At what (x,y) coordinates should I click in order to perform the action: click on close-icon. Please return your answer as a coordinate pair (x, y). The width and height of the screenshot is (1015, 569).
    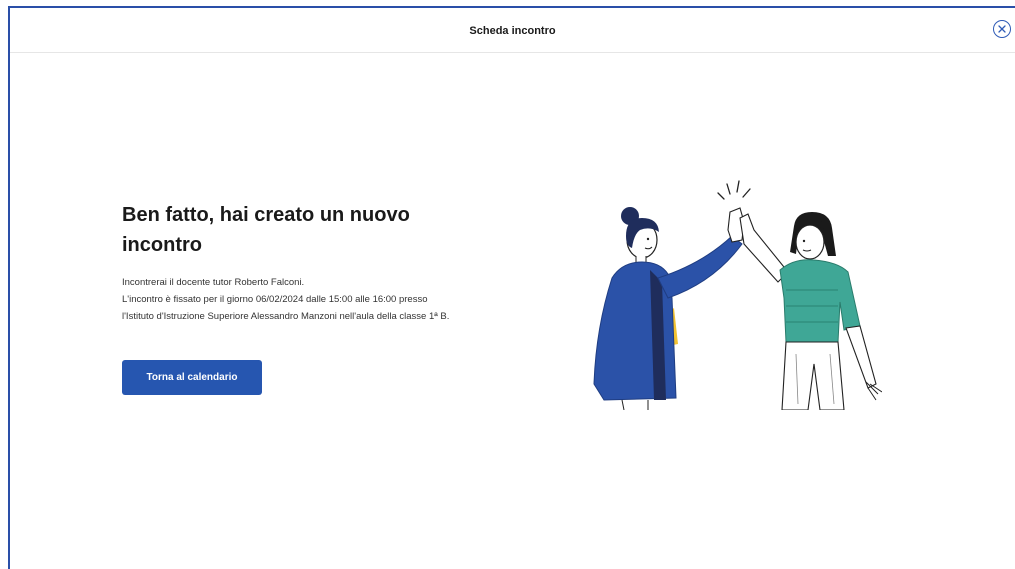
    Looking at the image, I should click on (1002, 29).